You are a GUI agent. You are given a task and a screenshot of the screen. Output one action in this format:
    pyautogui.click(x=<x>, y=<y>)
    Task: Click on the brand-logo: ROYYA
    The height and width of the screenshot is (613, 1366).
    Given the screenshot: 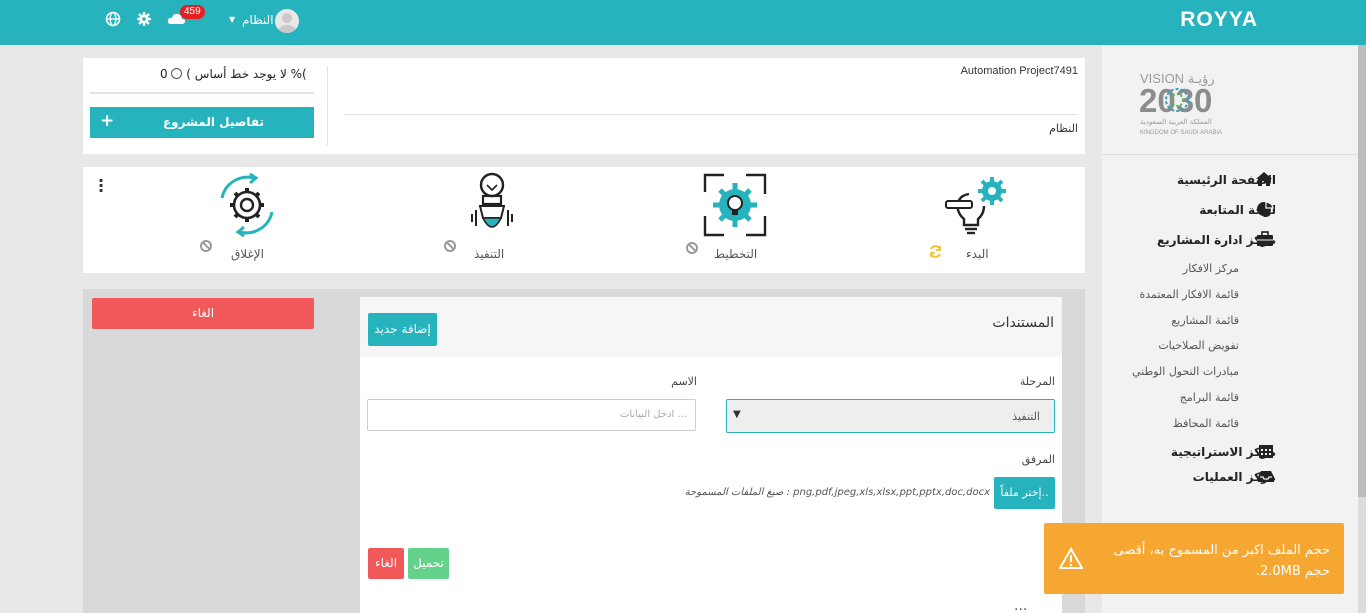 What is the action you would take?
    pyautogui.click(x=1219, y=20)
    